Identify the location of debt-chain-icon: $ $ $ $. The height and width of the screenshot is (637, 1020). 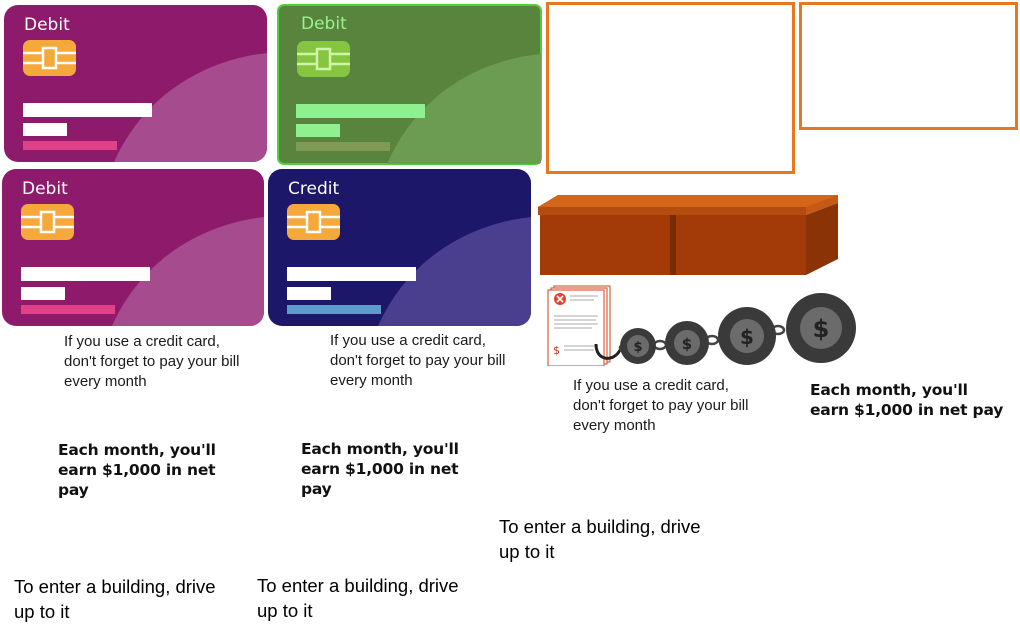
(725, 329).